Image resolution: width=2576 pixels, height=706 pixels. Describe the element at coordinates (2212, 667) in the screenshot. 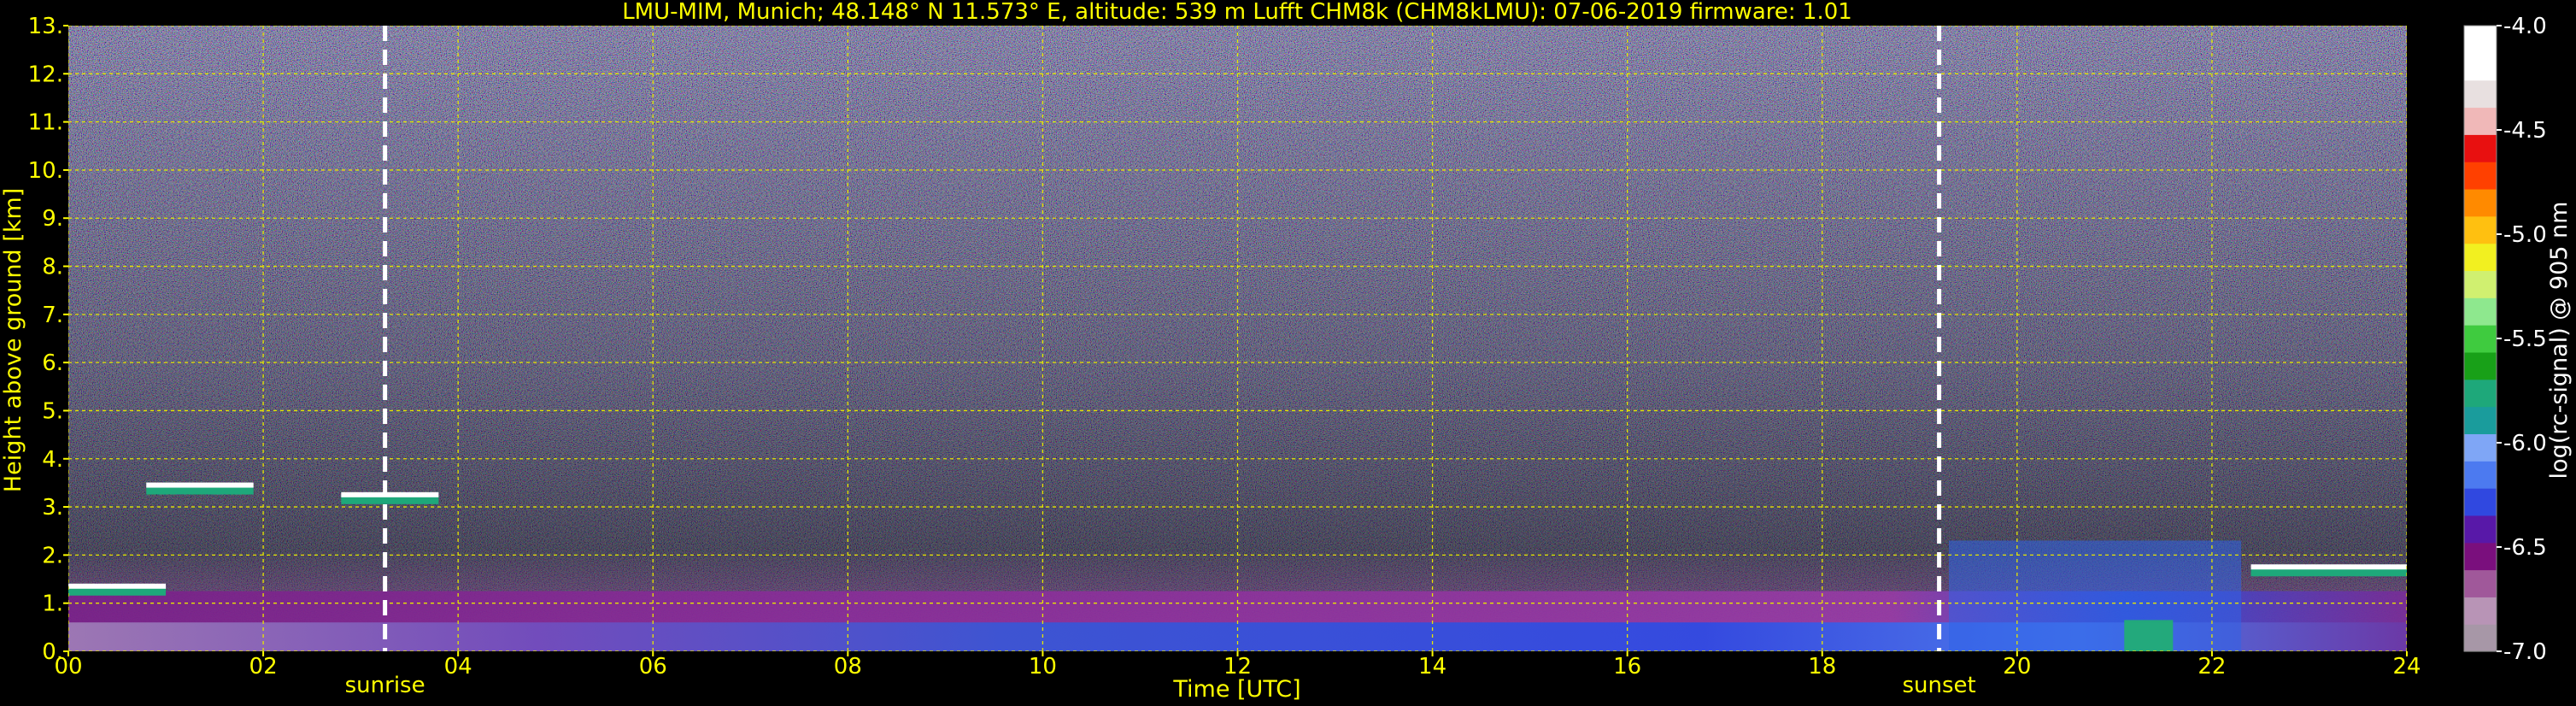

I see `x-tick-label: 22` at that location.